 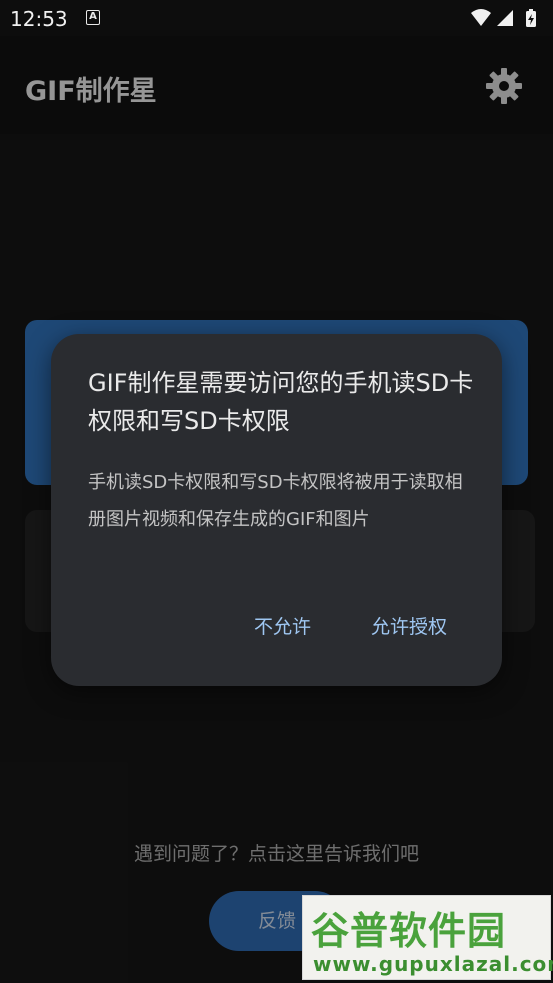 I want to click on watermark-url: www.gupuxlazal.com, so click(x=433, y=964).